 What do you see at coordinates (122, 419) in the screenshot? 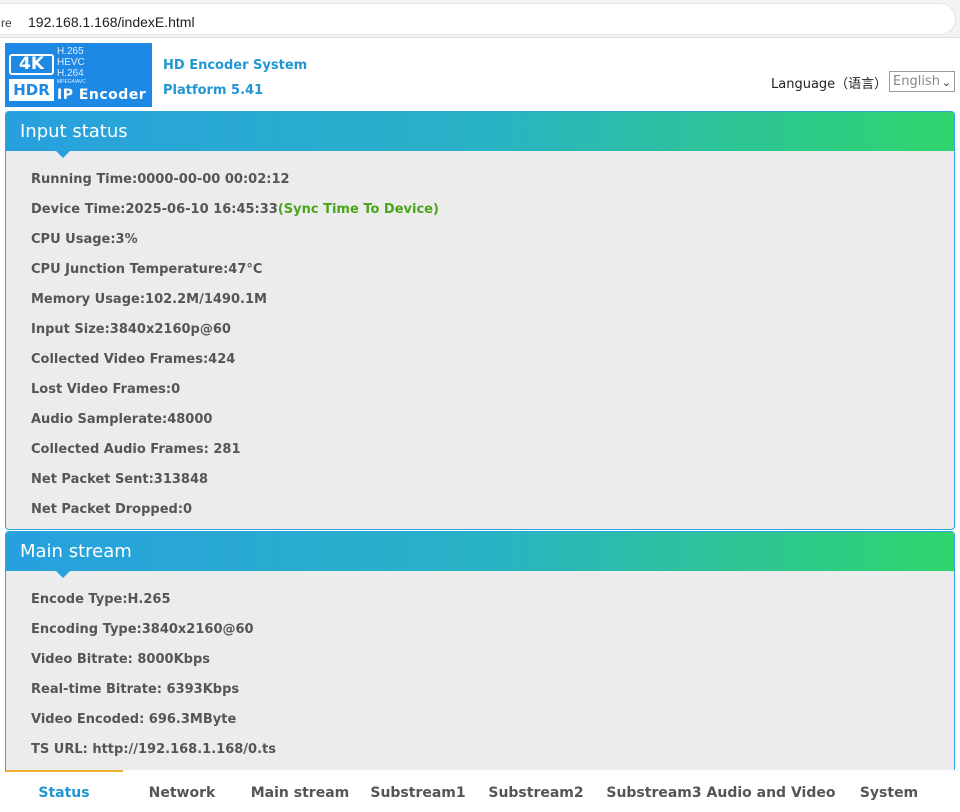
I see `audio-samplerate: Audio Samplerate:48000` at bounding box center [122, 419].